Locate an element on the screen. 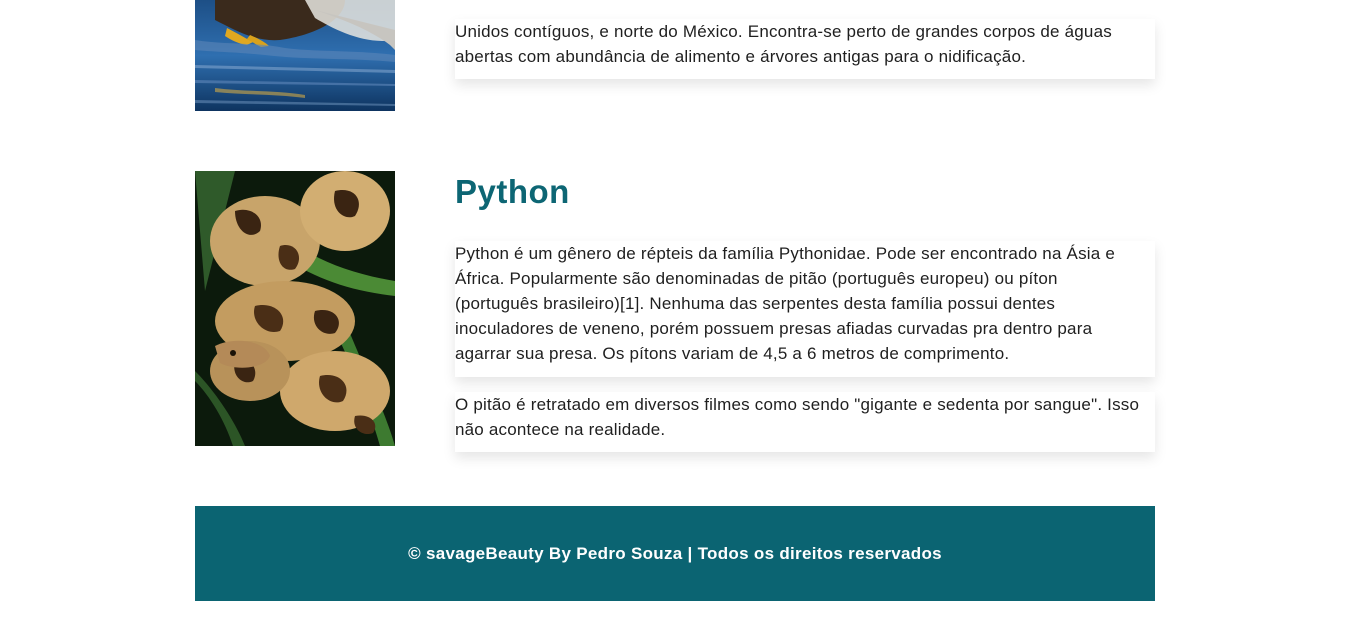 The height and width of the screenshot is (630, 1348). eagle-image-graphic is located at coordinates (295, 55).